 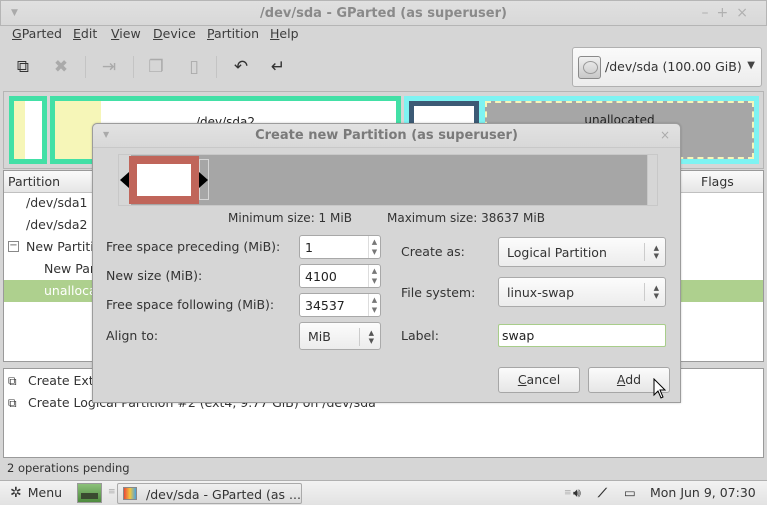 What do you see at coordinates (630, 492) in the screenshot?
I see `battery-icon: ▭` at bounding box center [630, 492].